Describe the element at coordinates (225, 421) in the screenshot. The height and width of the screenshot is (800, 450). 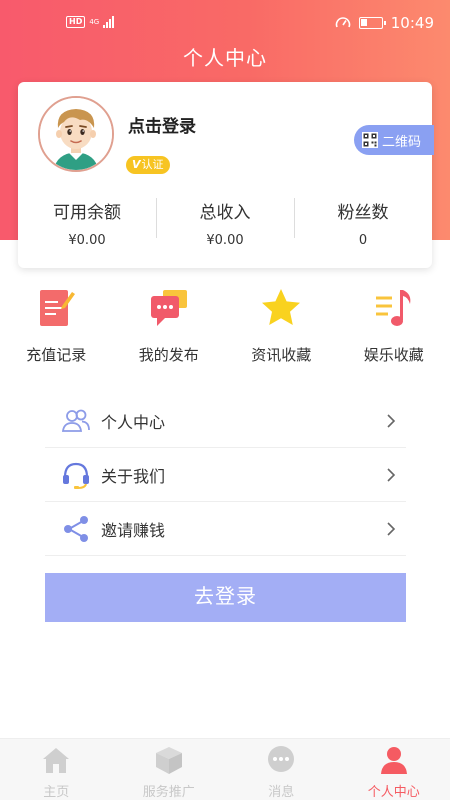
I see `menu-item-personal-center: 个人中心` at that location.